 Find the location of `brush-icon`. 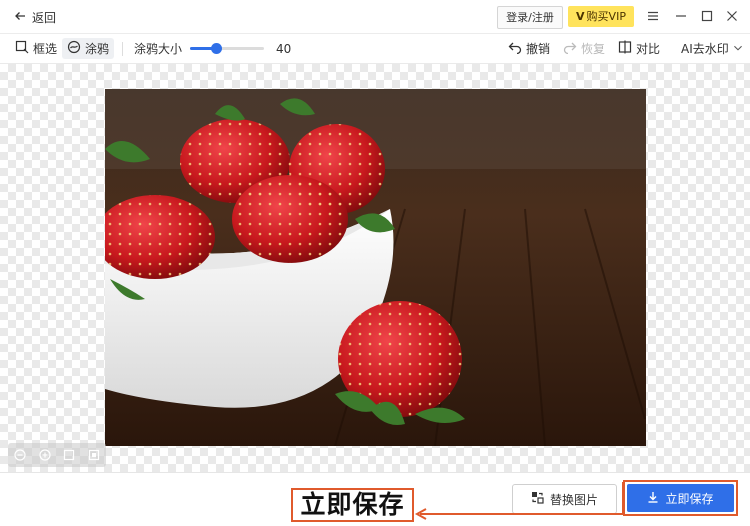

brush-icon is located at coordinates (74, 48).